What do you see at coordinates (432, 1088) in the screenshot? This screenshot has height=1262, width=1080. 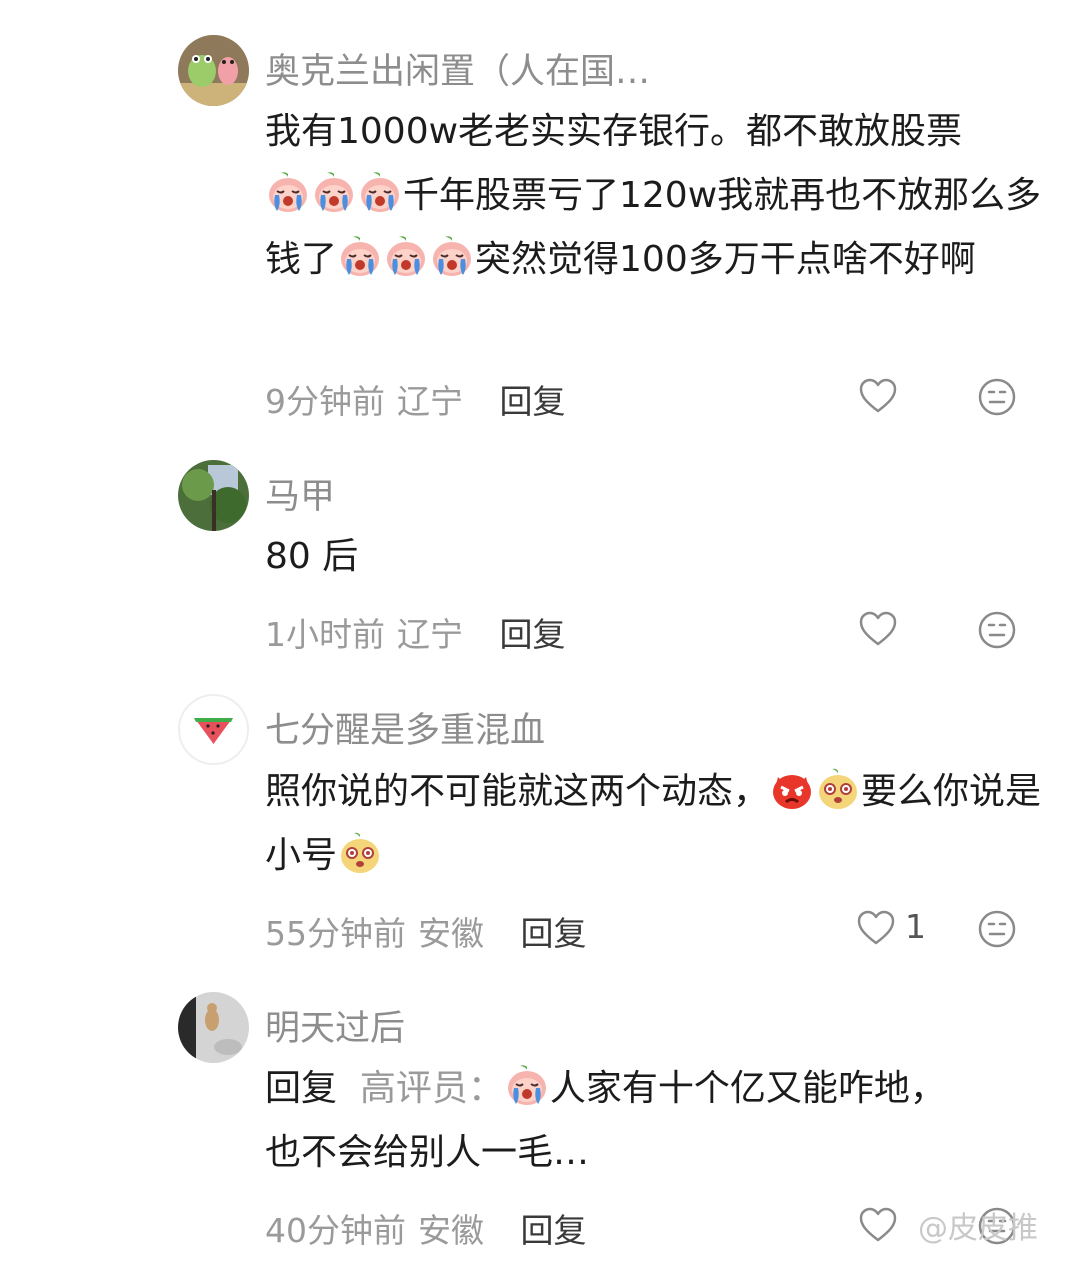 I see `reply-to-user: 高评员：` at bounding box center [432, 1088].